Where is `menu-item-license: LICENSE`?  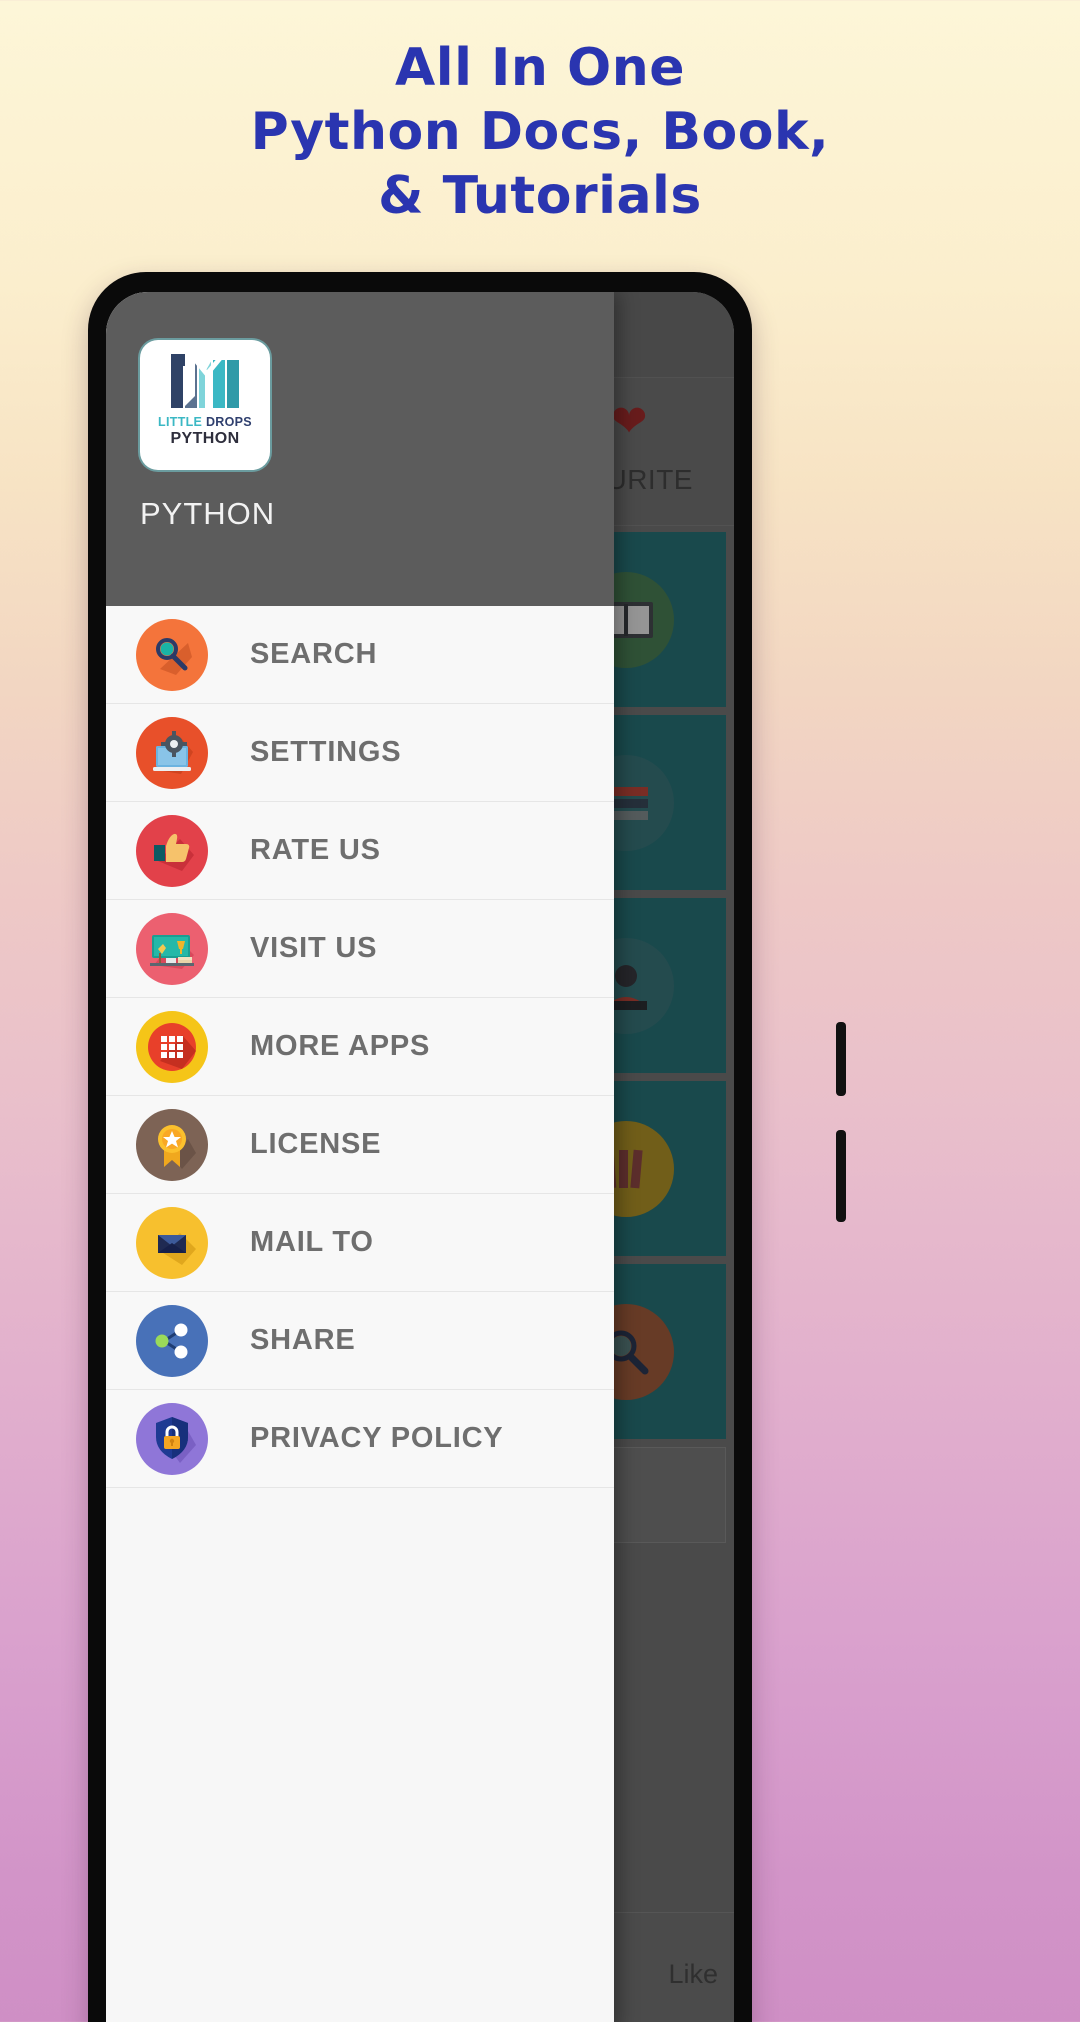
menu-item-license: LICENSE is located at coordinates (360, 1145).